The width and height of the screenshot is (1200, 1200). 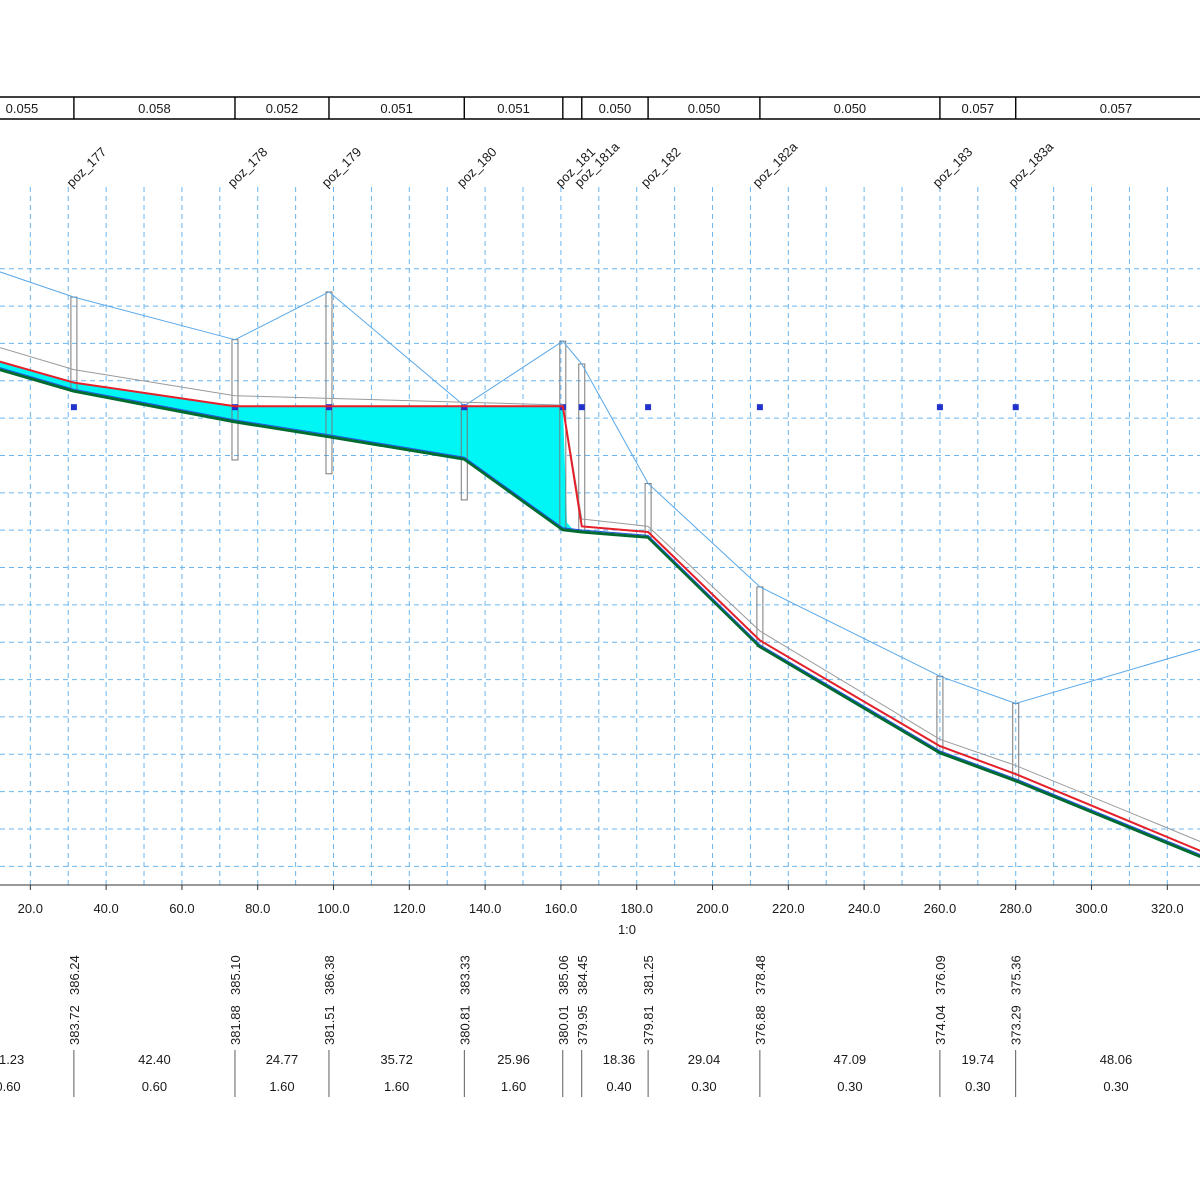 What do you see at coordinates (775, 165) in the screenshot?
I see `station-label: poz_182a` at bounding box center [775, 165].